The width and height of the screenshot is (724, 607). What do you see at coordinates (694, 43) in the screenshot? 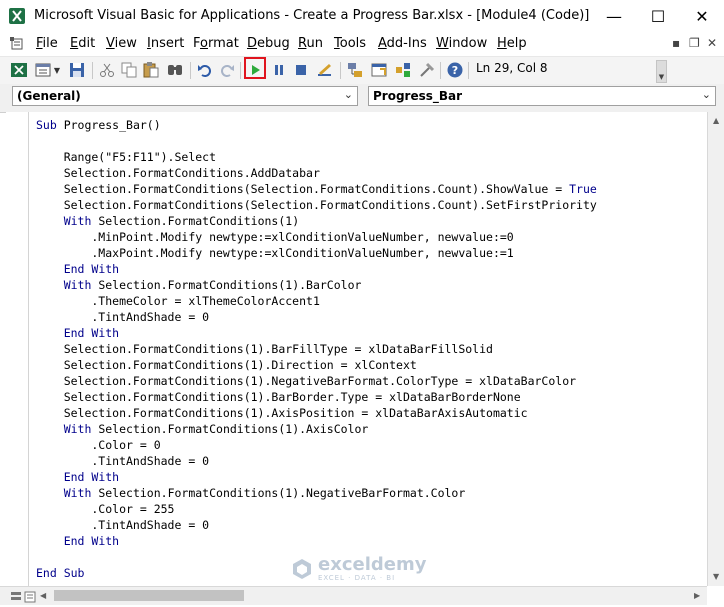
I see `mdi-restore-button: ❐` at bounding box center [694, 43].